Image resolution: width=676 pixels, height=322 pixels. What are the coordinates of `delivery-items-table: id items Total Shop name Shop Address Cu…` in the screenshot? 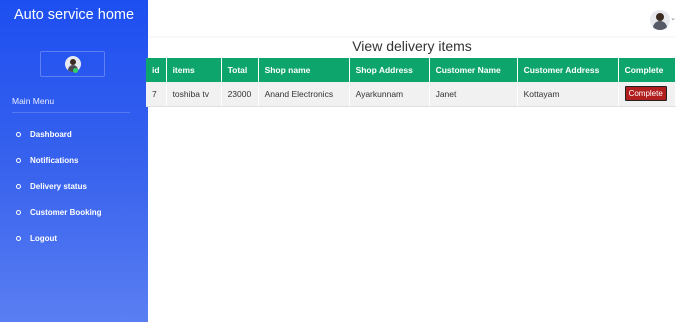 It's located at (411, 82).